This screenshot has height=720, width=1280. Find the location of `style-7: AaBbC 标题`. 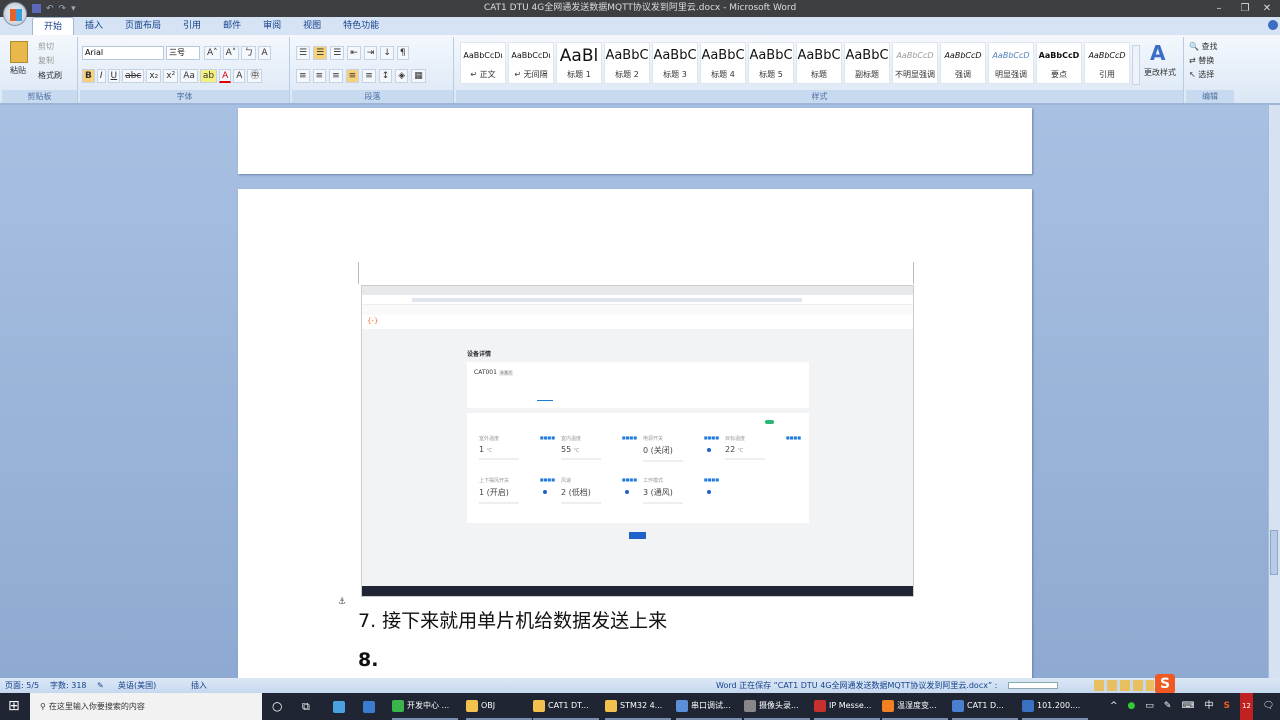

style-7: AaBbC 标题 is located at coordinates (819, 63).